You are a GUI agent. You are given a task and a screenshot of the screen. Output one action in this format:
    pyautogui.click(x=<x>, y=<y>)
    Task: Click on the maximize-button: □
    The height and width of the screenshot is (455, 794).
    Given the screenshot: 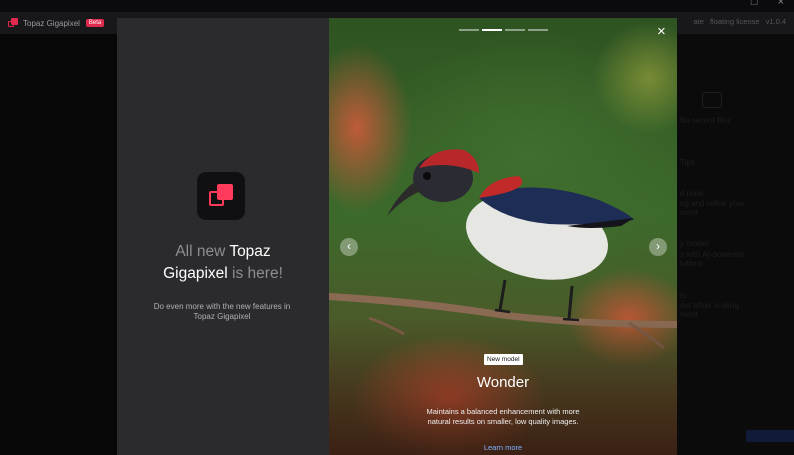 What is the action you would take?
    pyautogui.click(x=754, y=4)
    